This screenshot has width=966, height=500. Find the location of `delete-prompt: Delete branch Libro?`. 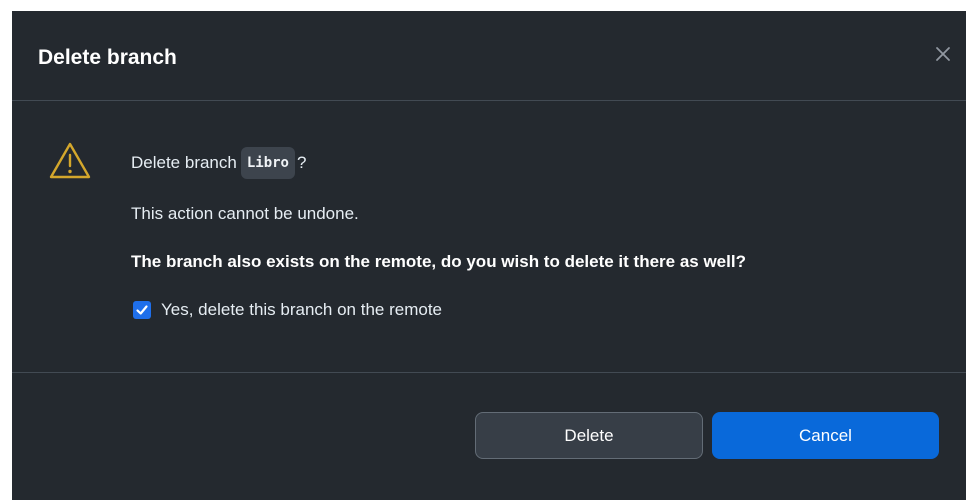

delete-prompt: Delete branch Libro? is located at coordinates (218, 163).